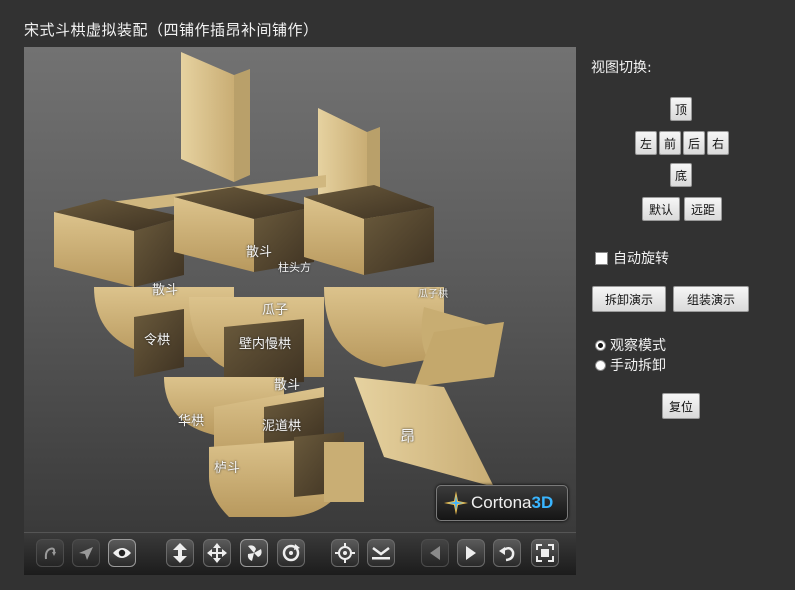 The height and width of the screenshot is (590, 795). I want to click on manual-disassemble-radio, so click(600, 365).